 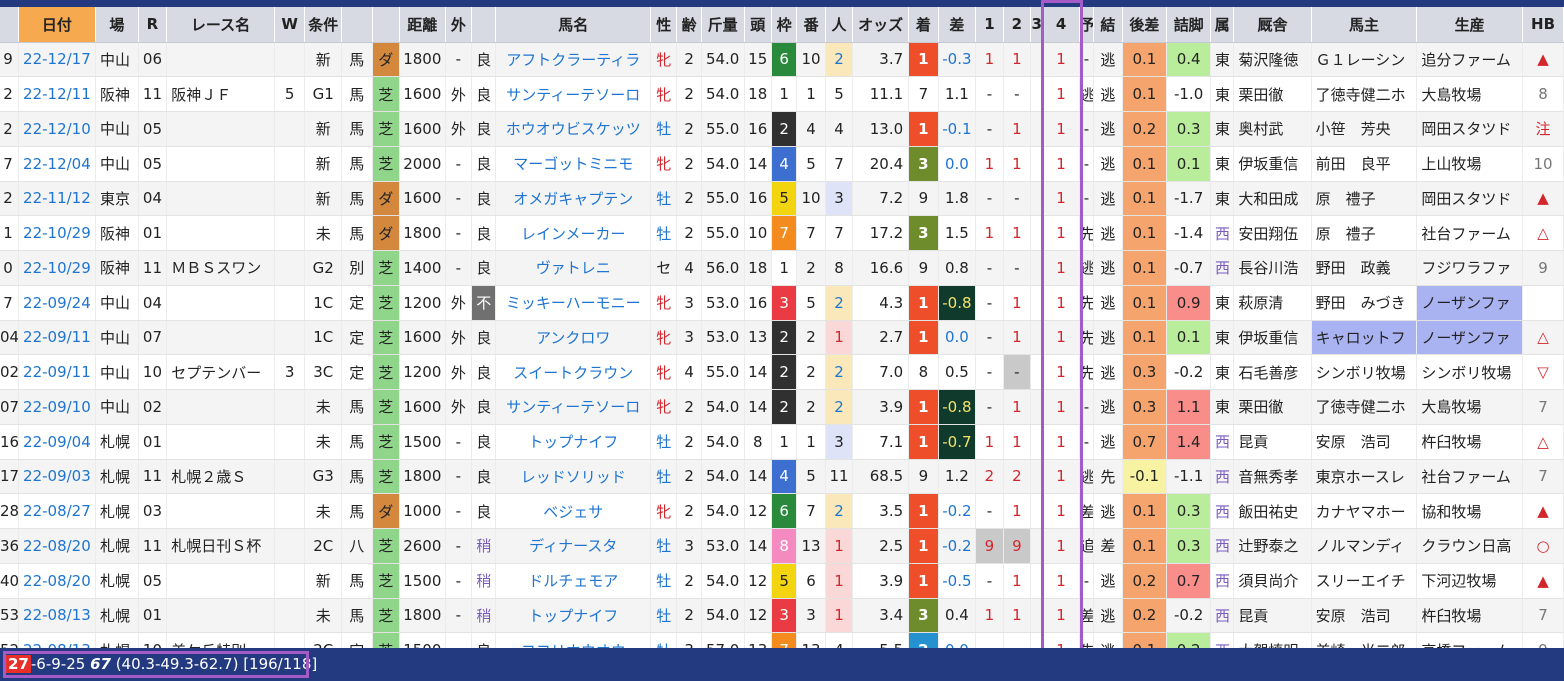 I want to click on header-age: 齢, so click(x=689, y=25).